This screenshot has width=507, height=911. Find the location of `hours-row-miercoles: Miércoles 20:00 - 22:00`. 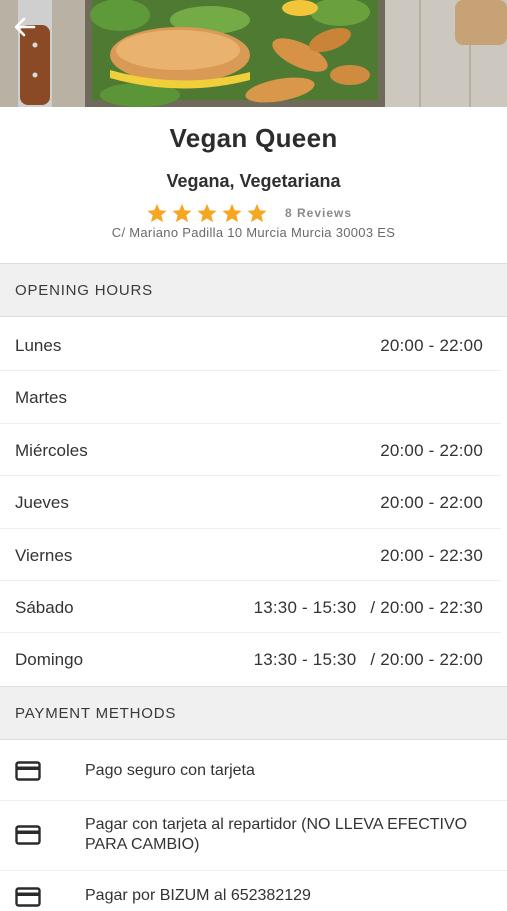

hours-row-miercoles: Miércoles 20:00 - 22:00 is located at coordinates (250, 450).